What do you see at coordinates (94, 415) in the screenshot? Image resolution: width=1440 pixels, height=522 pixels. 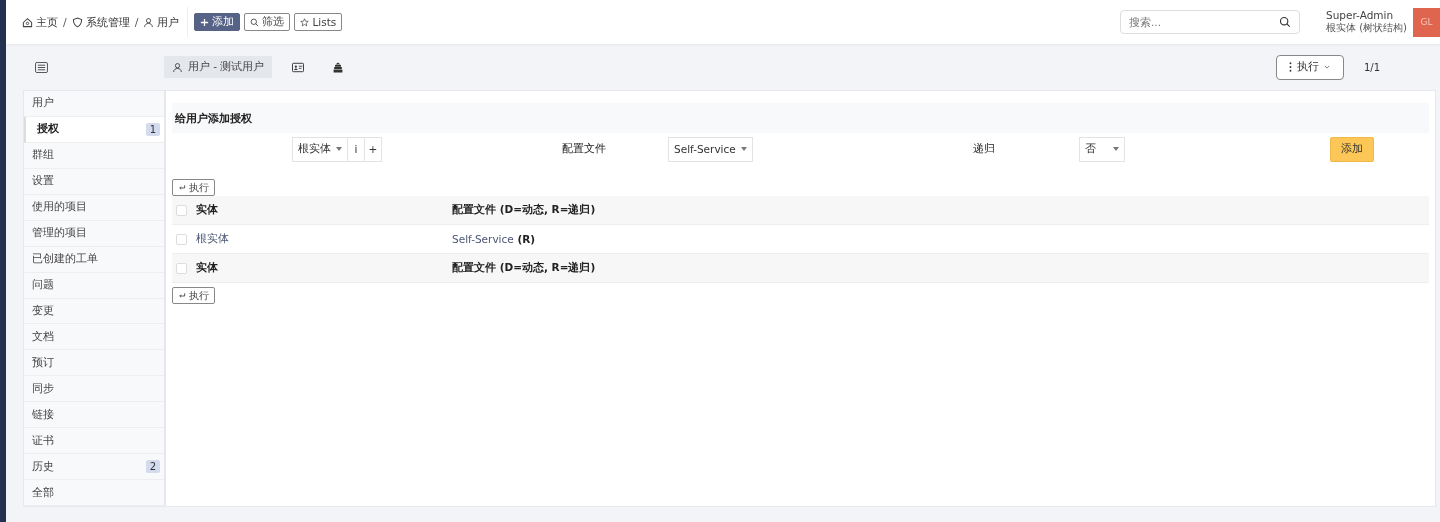 I see `sidebar-item: 链接` at bounding box center [94, 415].